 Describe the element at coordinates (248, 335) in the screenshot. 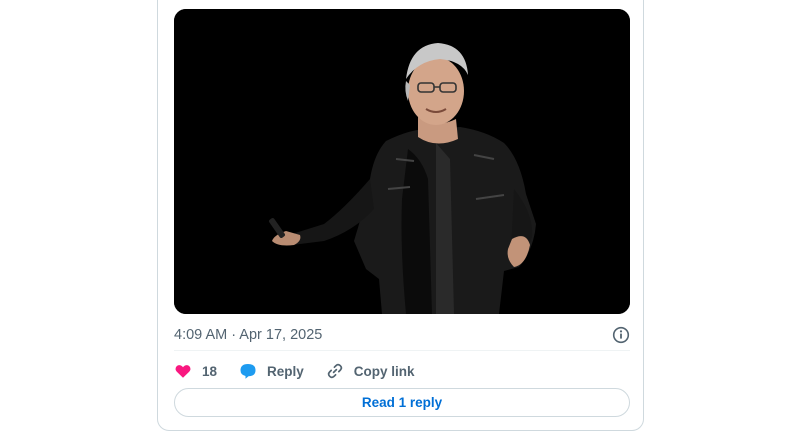

I see `post-timestamp: 4:09 AM · Apr 17, 2025` at that location.